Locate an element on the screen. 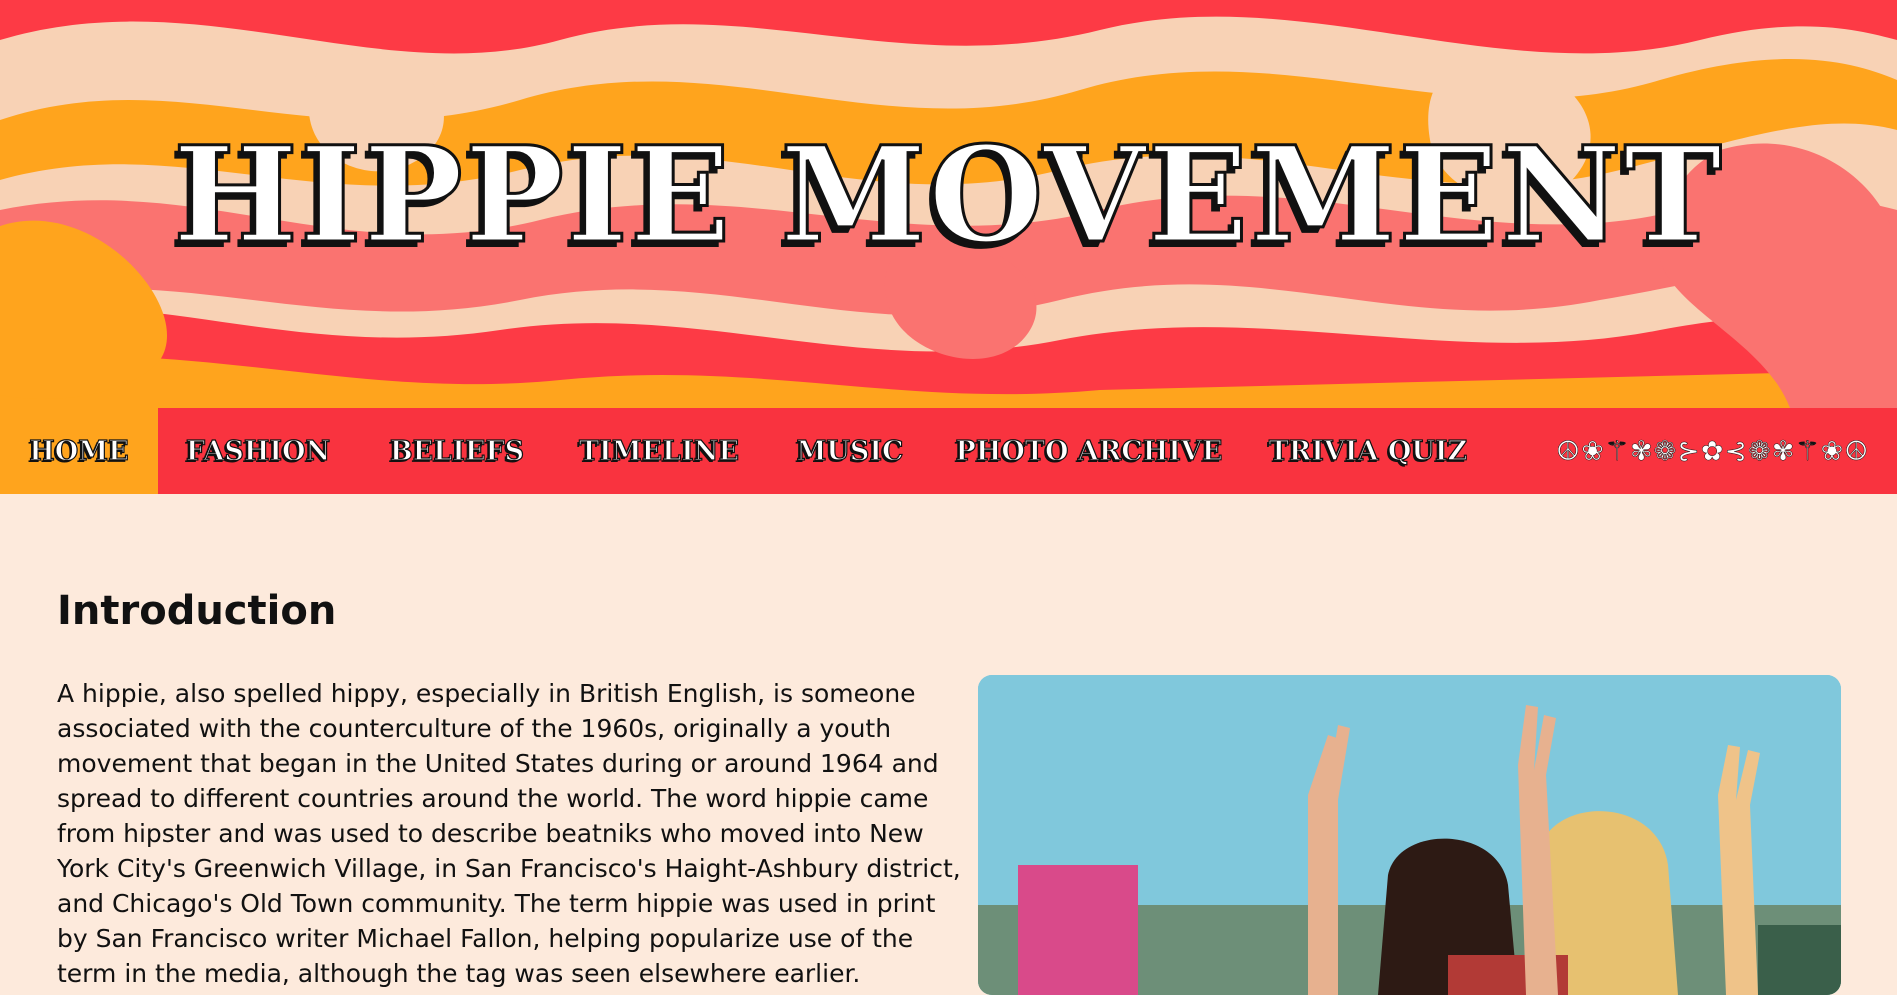  nav-item-fashion: FASHION is located at coordinates (258, 451).